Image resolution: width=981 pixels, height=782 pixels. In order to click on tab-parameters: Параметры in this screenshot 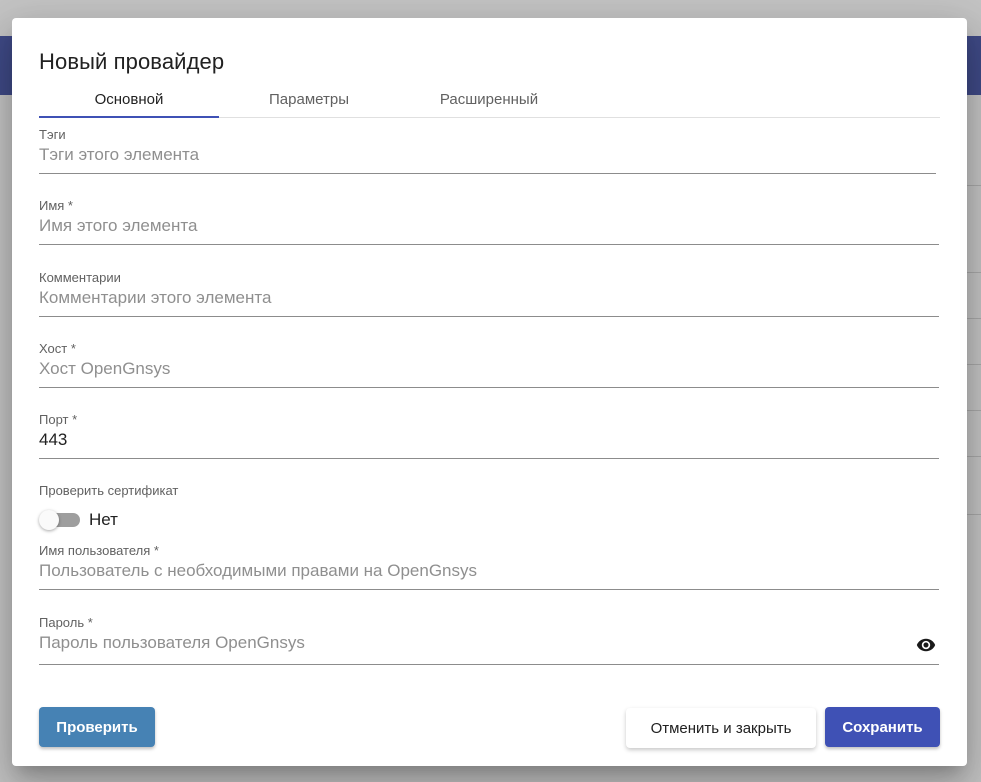, I will do `click(309, 99)`.